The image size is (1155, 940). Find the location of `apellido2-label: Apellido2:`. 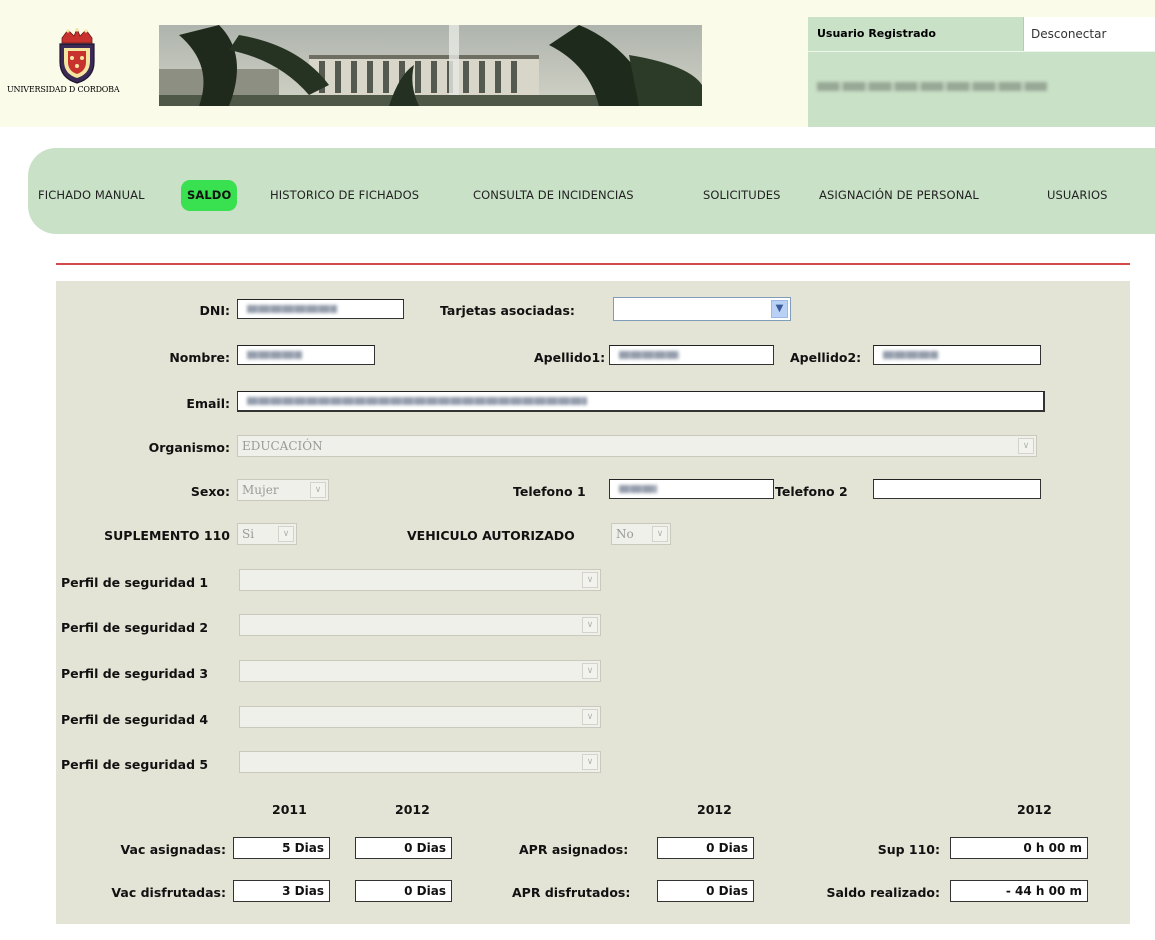

apellido2-label: Apellido2: is located at coordinates (826, 357).